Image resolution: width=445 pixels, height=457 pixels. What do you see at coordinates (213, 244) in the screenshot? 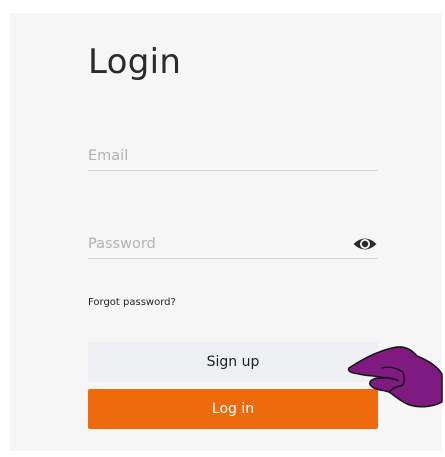
I see `password-field` at bounding box center [213, 244].